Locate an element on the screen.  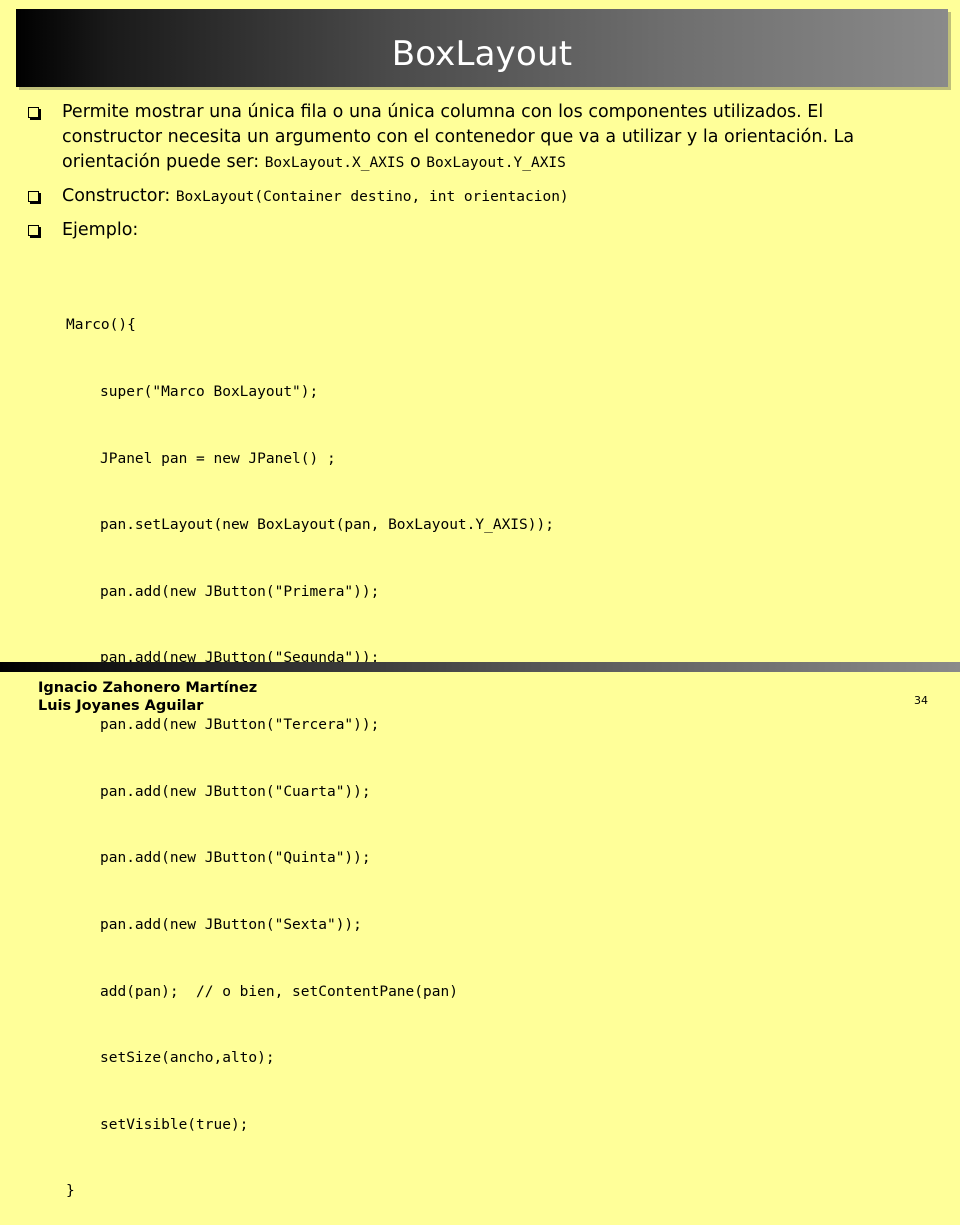
x-axis-code: BoxLayout.X_AXIS is located at coordinates (334, 163).